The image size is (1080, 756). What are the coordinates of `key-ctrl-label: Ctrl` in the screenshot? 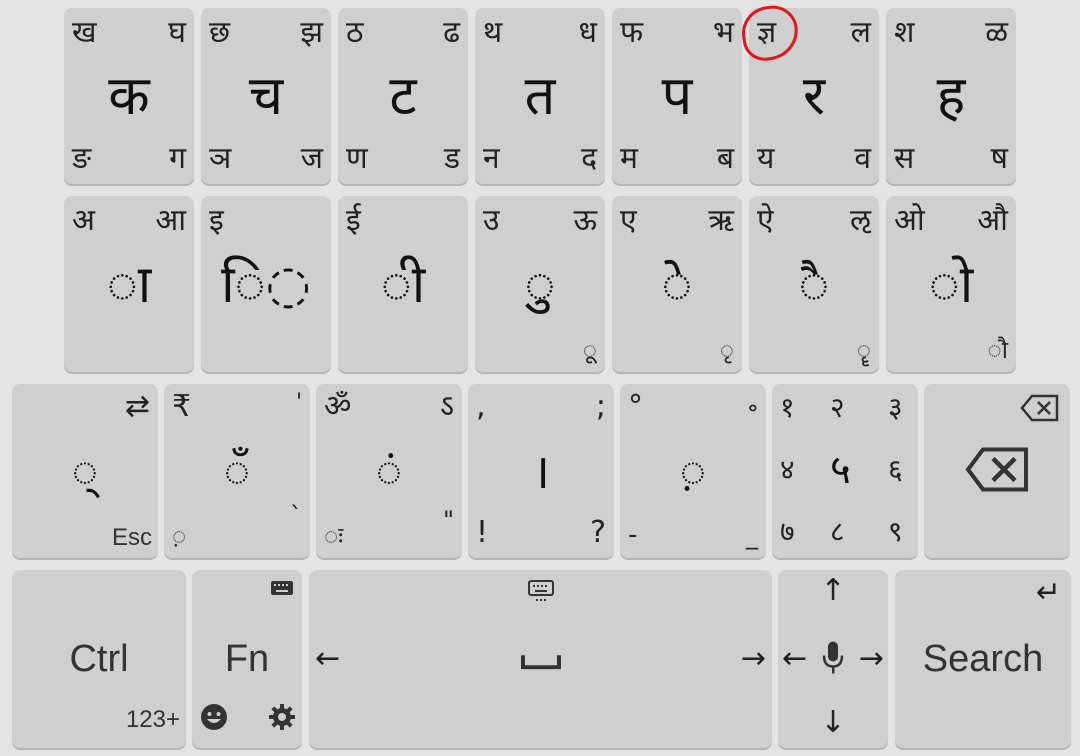 It's located at (99, 659).